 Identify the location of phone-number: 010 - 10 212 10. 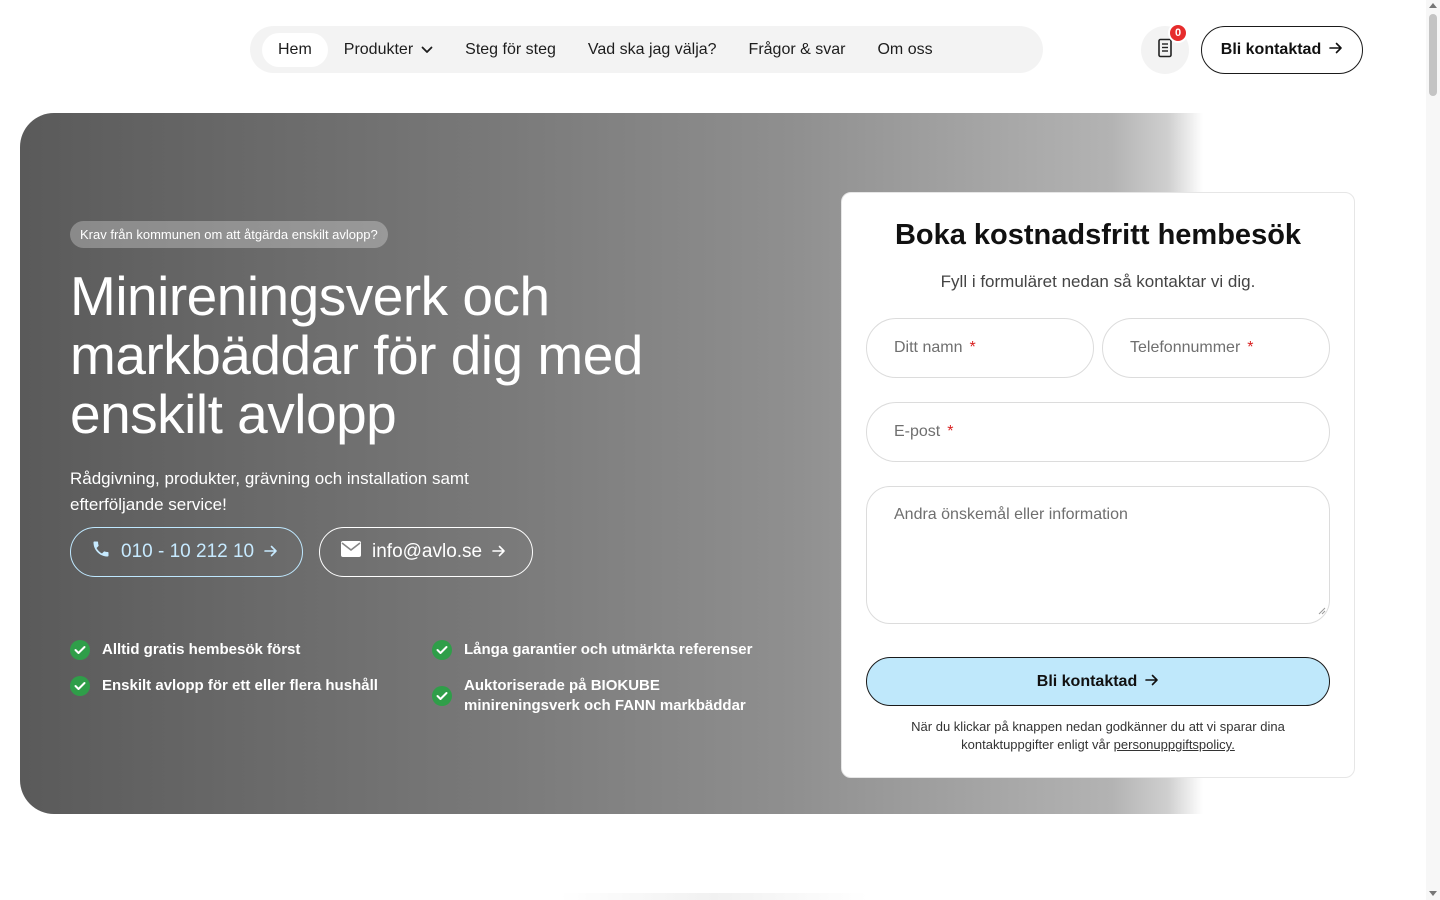
(188, 551).